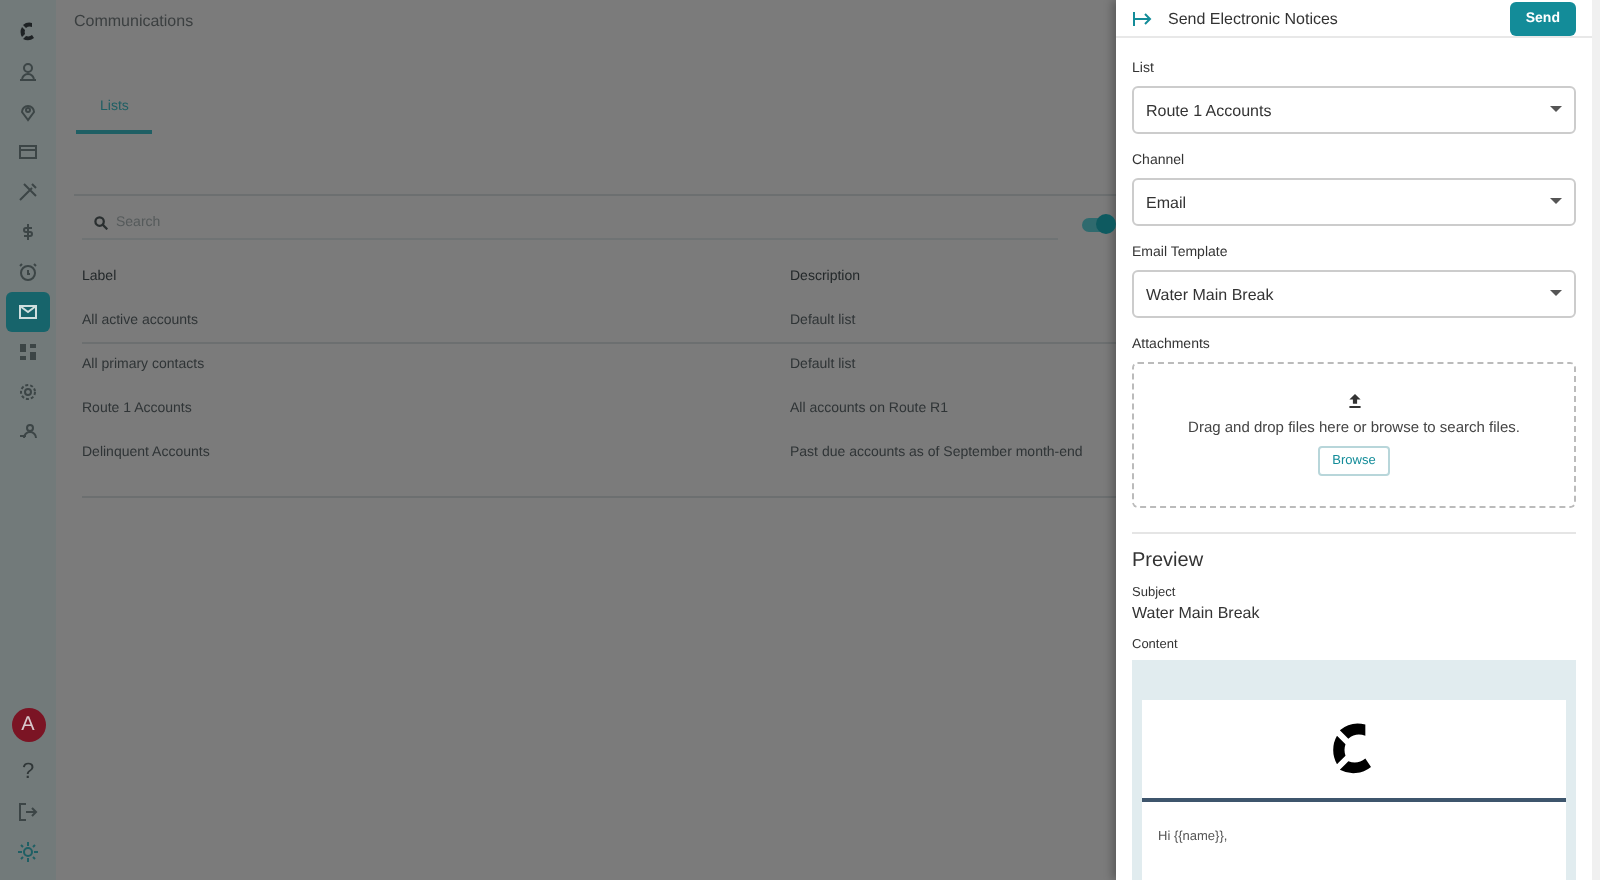 The width and height of the screenshot is (1600, 880). Describe the element at coordinates (28, 392) in the screenshot. I see `settings-icon` at that location.